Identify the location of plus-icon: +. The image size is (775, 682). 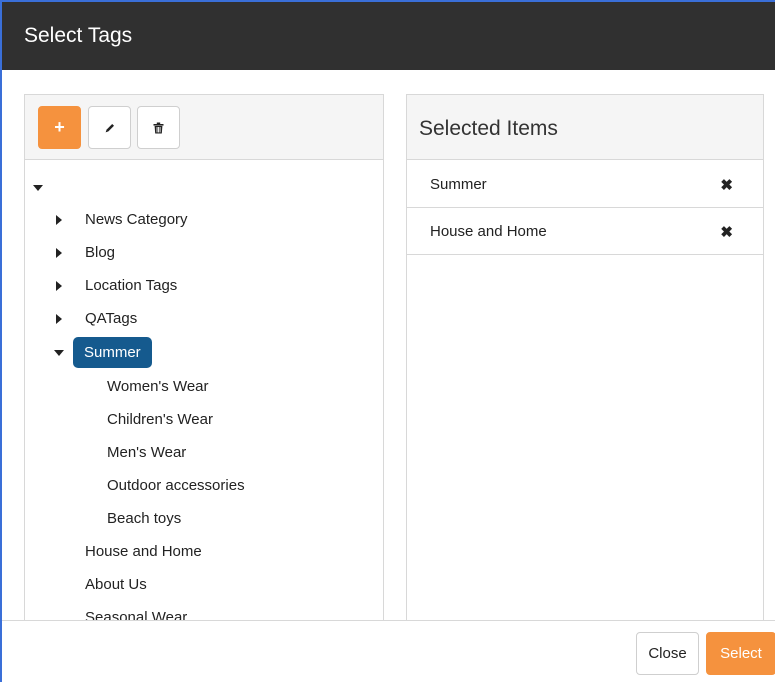
(59, 127).